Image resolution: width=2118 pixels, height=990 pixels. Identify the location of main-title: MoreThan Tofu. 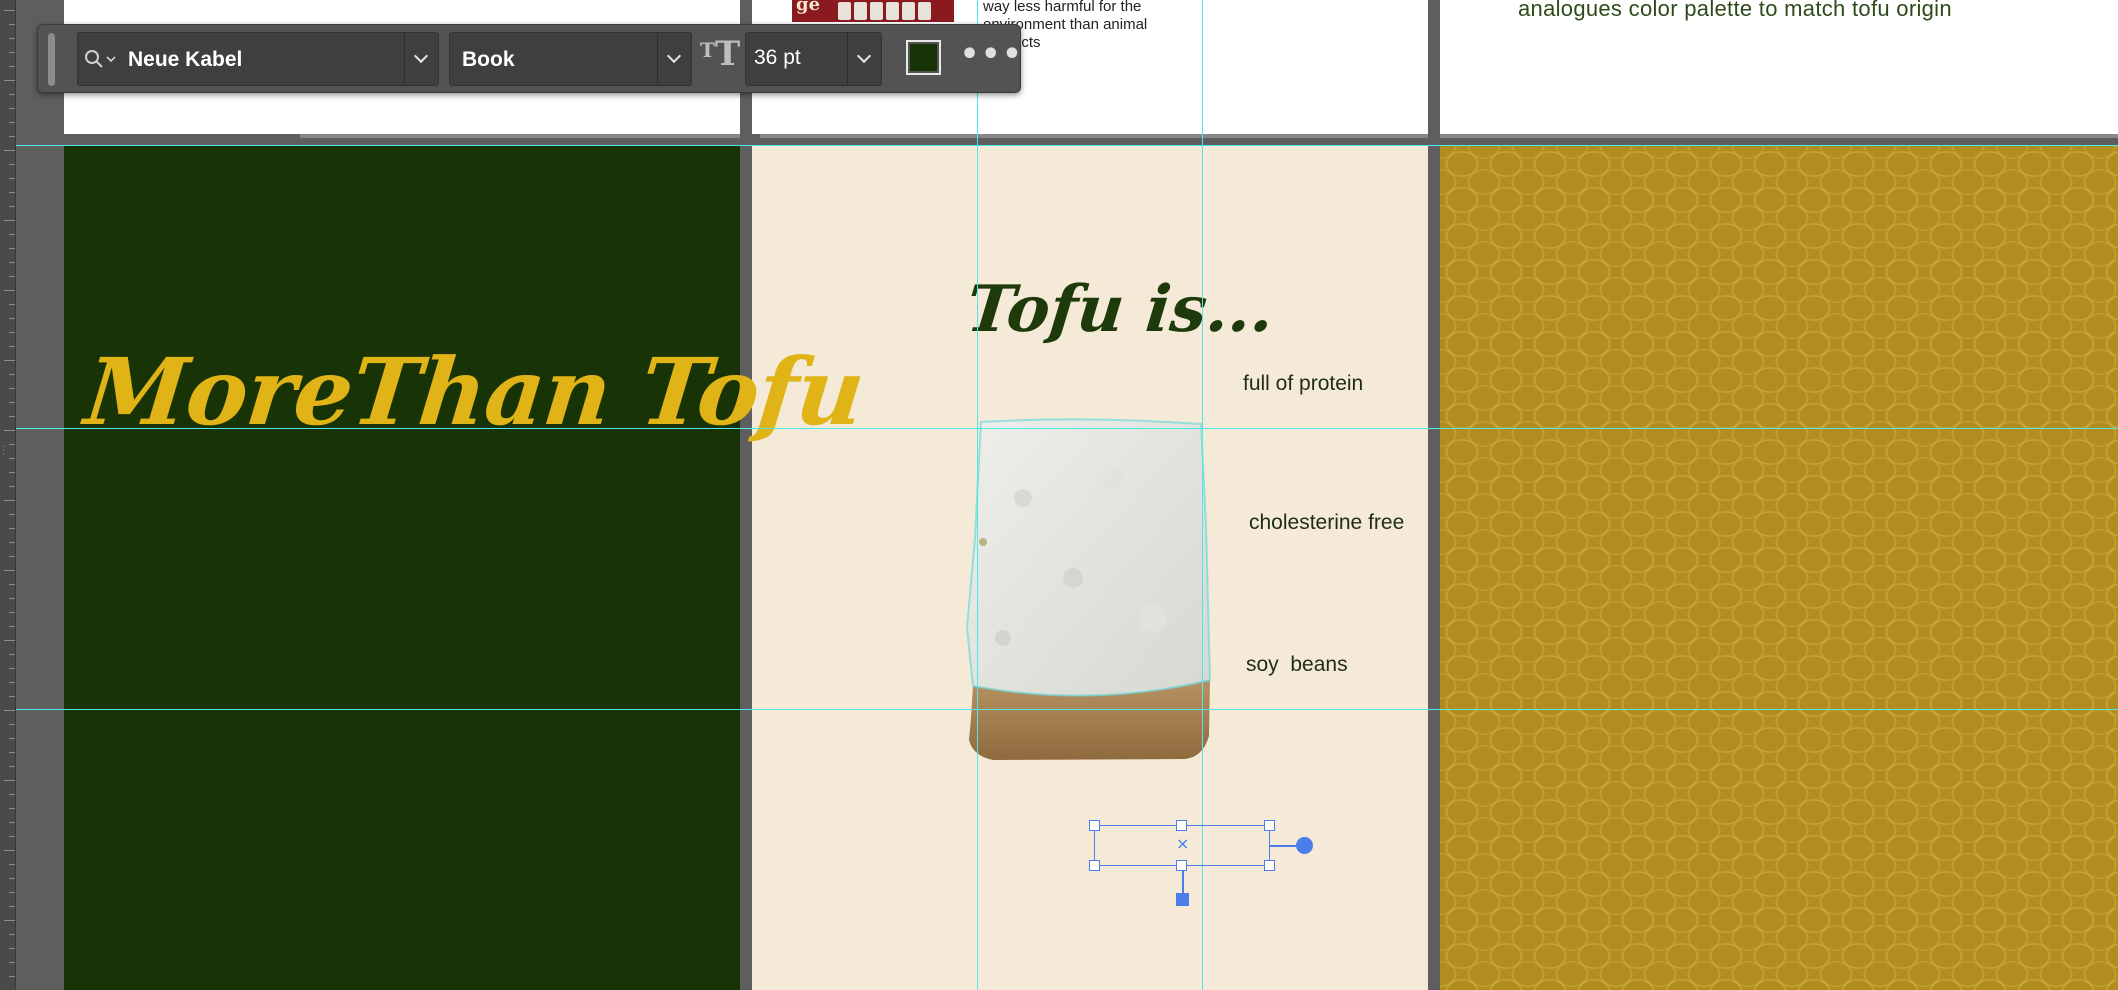
(474, 392).